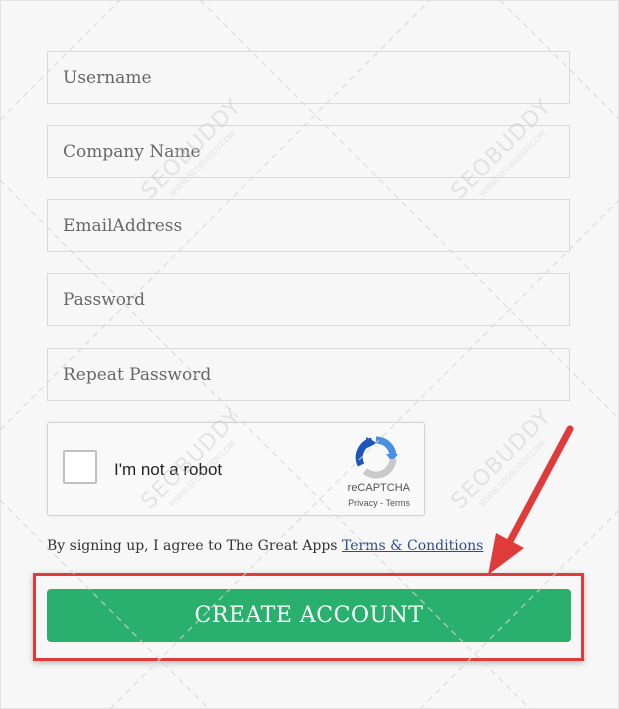 The height and width of the screenshot is (709, 619). What do you see at coordinates (376, 457) in the screenshot?
I see `recaptcha-logo-icon` at bounding box center [376, 457].